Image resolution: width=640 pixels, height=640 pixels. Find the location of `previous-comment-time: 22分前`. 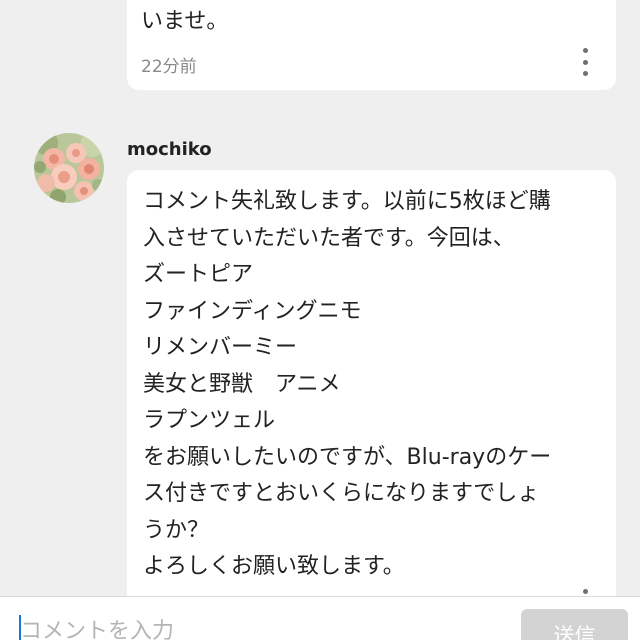

previous-comment-time: 22分前 is located at coordinates (169, 67).